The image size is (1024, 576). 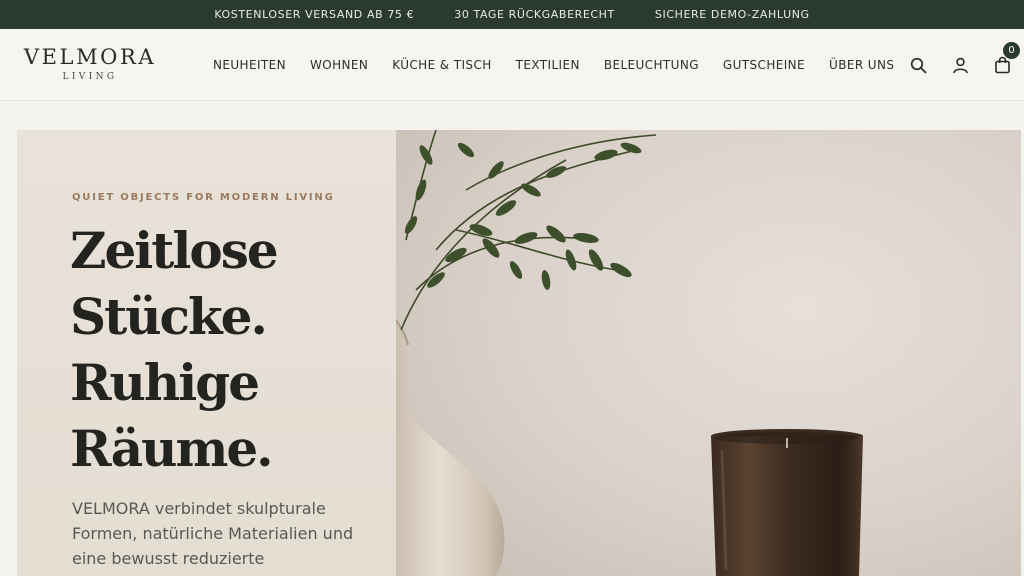 I want to click on nav-beleuchtung: BELEUCHTUNG, so click(x=651, y=65).